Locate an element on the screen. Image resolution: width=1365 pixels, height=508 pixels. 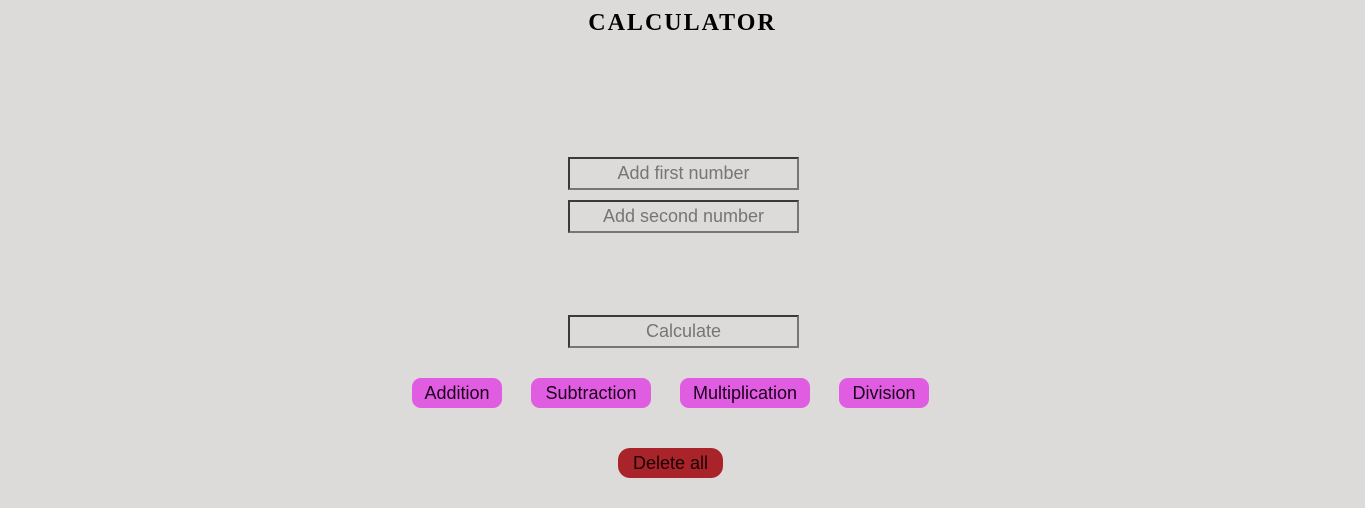
result-field is located at coordinates (683, 331).